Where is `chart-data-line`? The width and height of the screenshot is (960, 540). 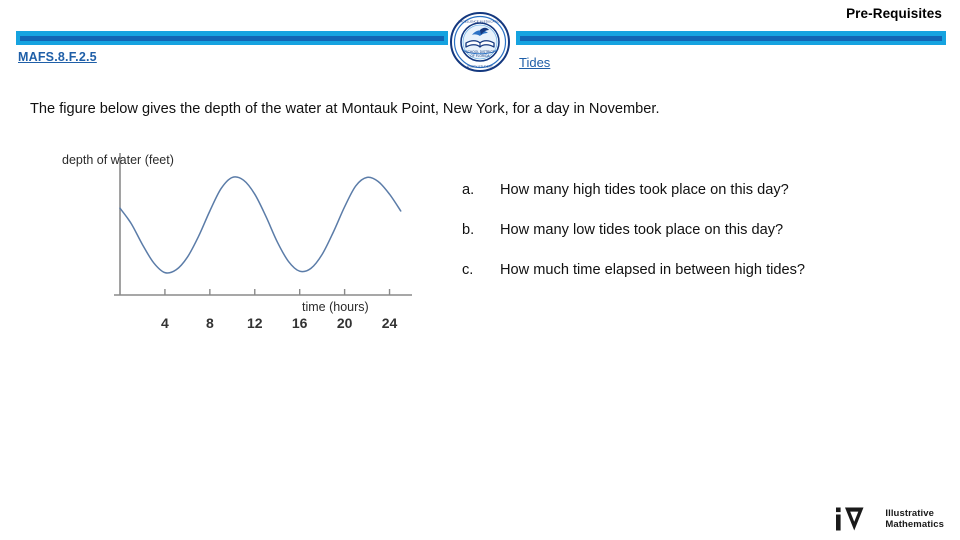
chart-data-line is located at coordinates (260, 225).